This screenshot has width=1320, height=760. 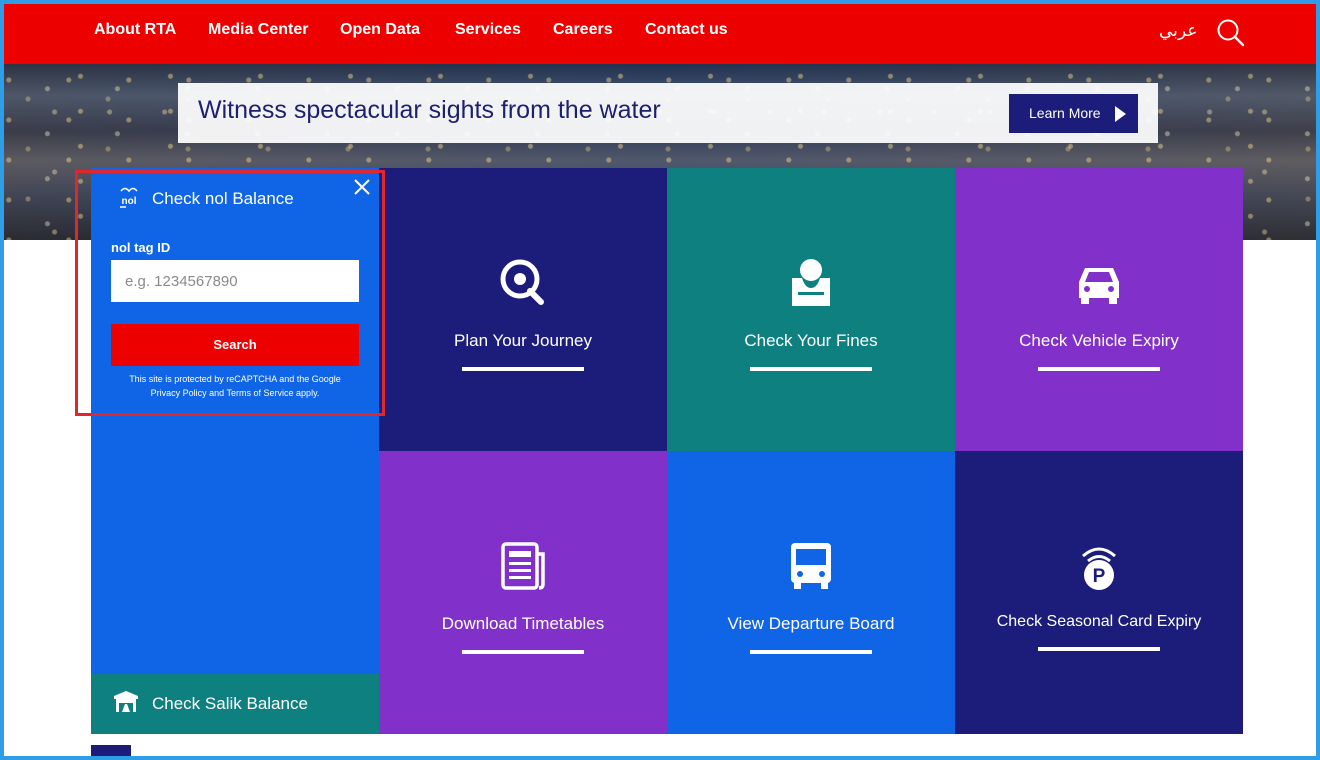 I want to click on svg-text: P, so click(x=1099, y=576).